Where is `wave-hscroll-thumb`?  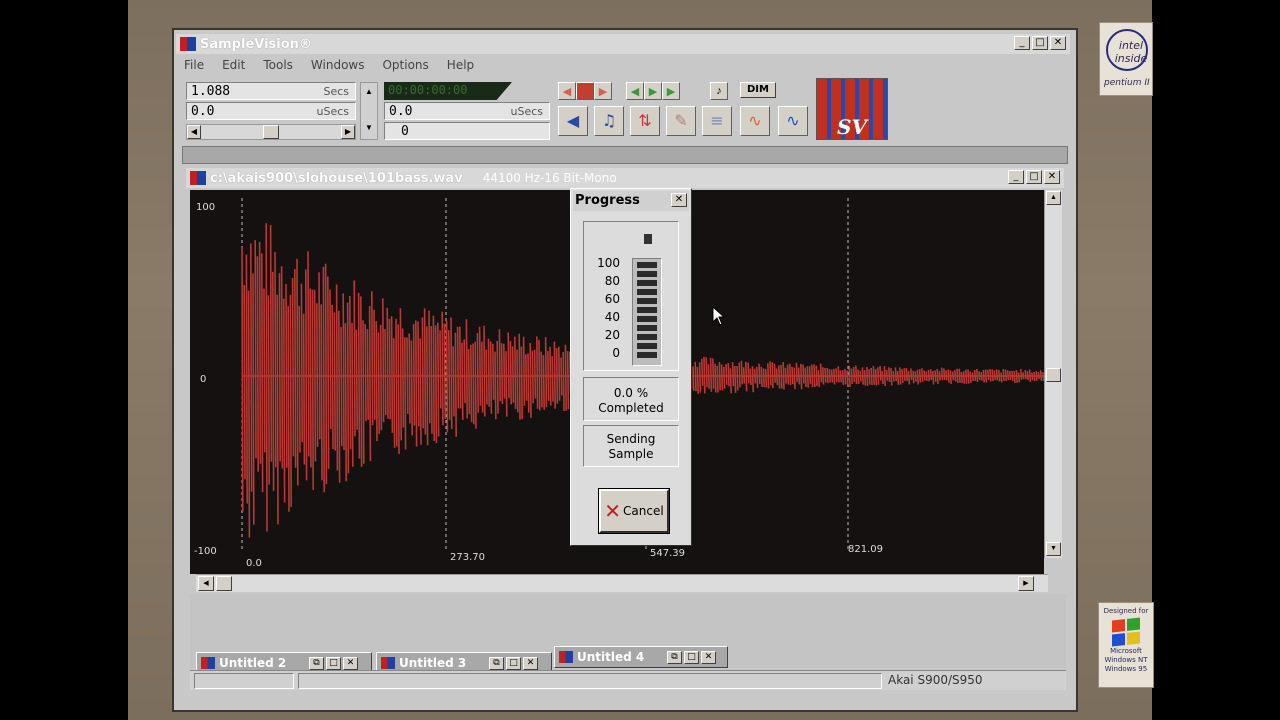
wave-hscroll-thumb is located at coordinates (224, 583).